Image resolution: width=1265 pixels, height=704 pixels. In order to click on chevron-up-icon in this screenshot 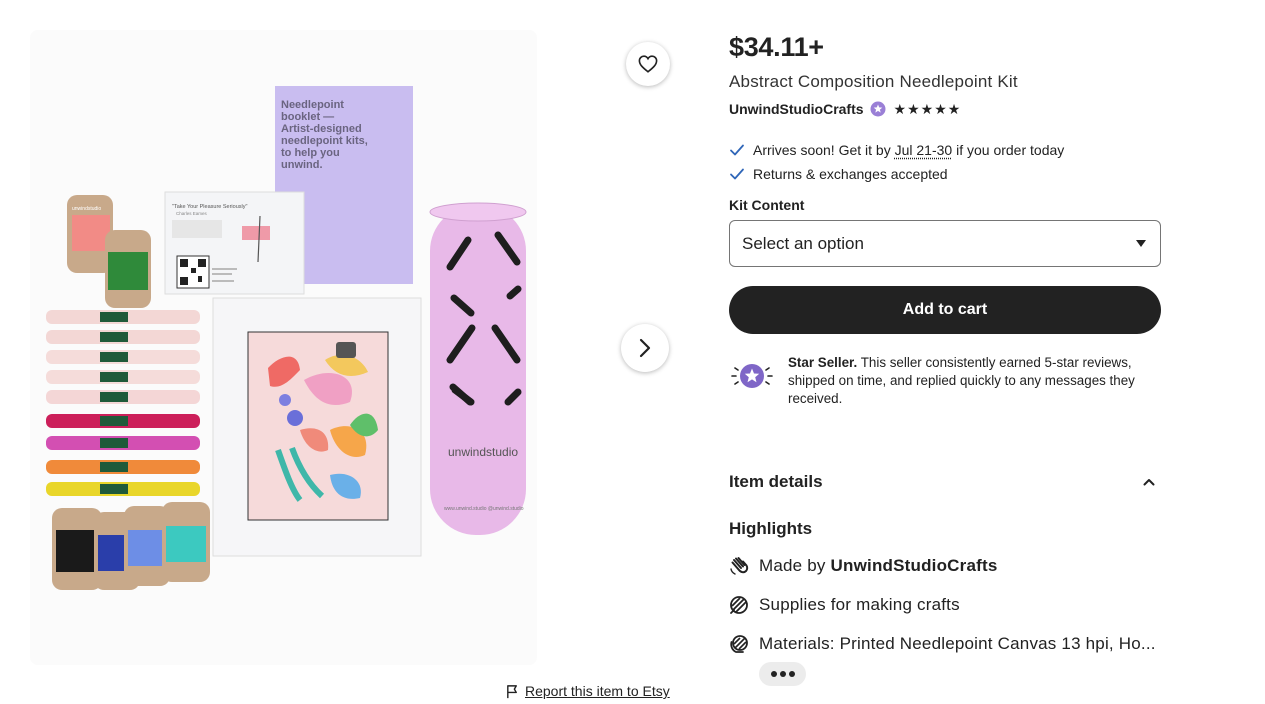, I will do `click(1149, 482)`.